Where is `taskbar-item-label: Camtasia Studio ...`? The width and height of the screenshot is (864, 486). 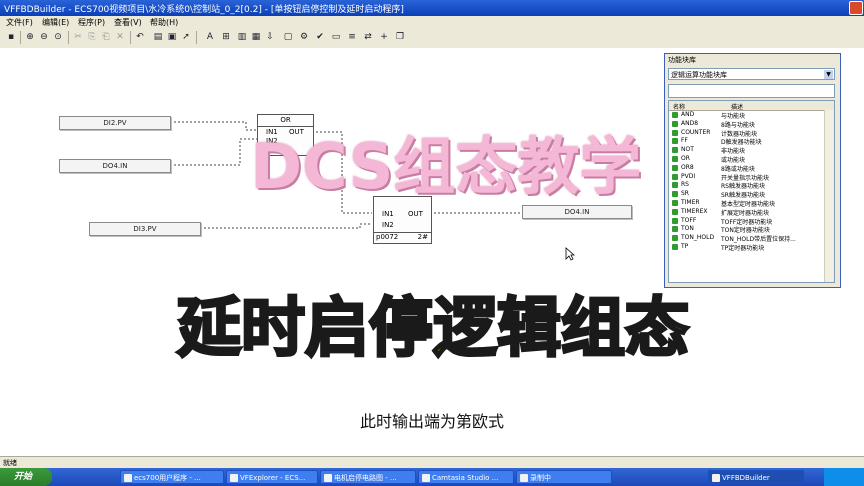
taskbar-item-label: Camtasia Studio ... is located at coordinates (465, 478).